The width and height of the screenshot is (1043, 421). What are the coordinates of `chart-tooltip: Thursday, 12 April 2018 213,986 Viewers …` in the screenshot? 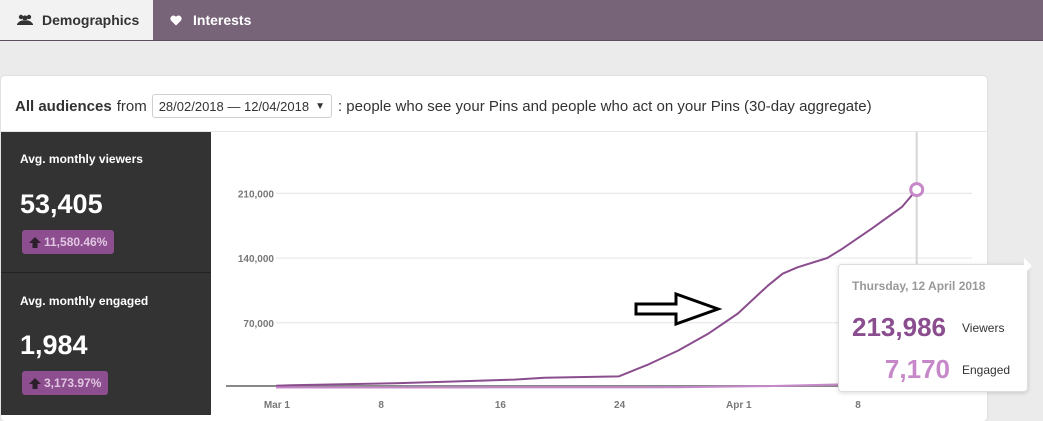 It's located at (933, 328).